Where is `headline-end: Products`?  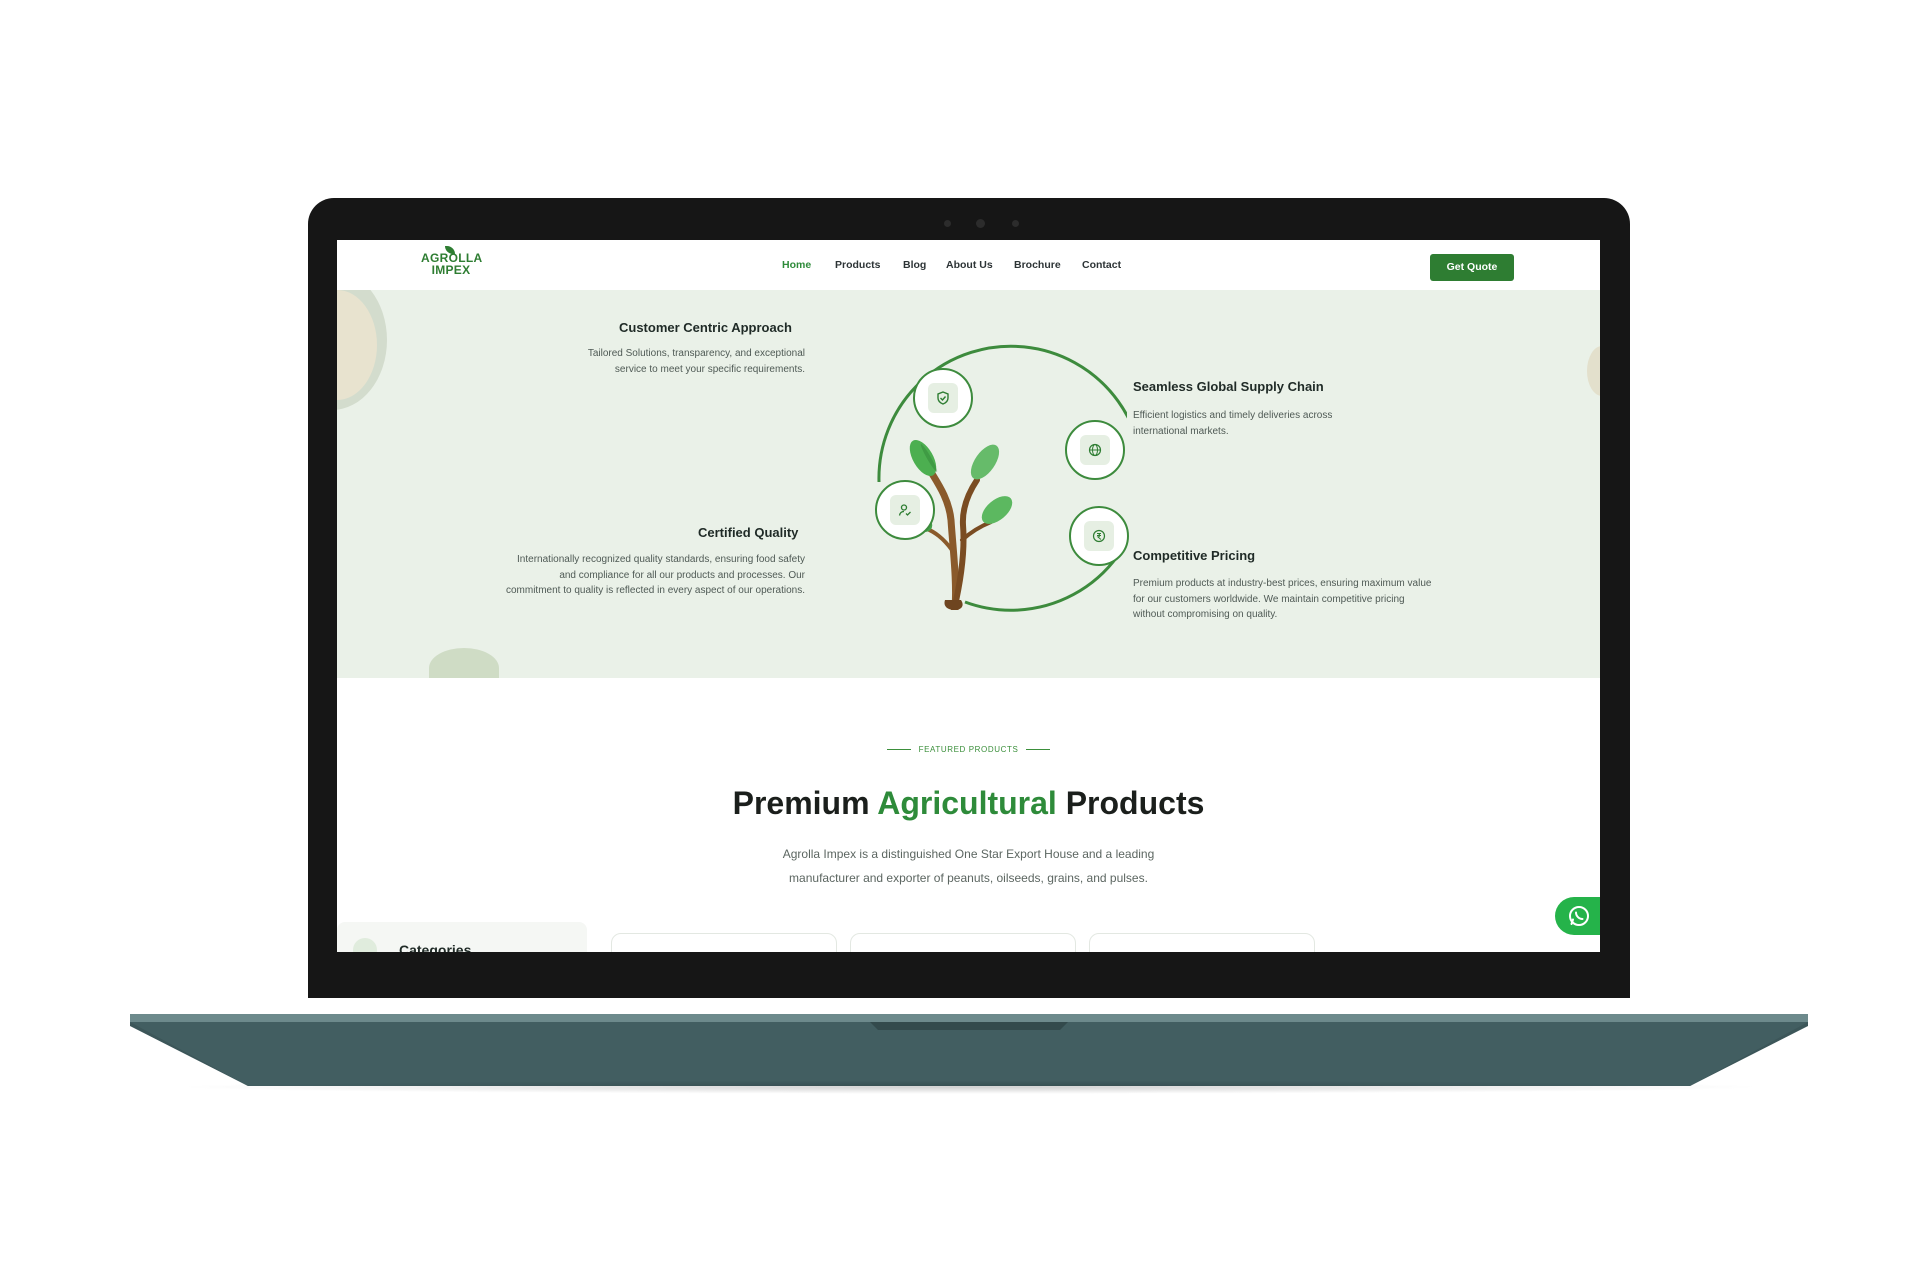
headline-end: Products is located at coordinates (1135, 803).